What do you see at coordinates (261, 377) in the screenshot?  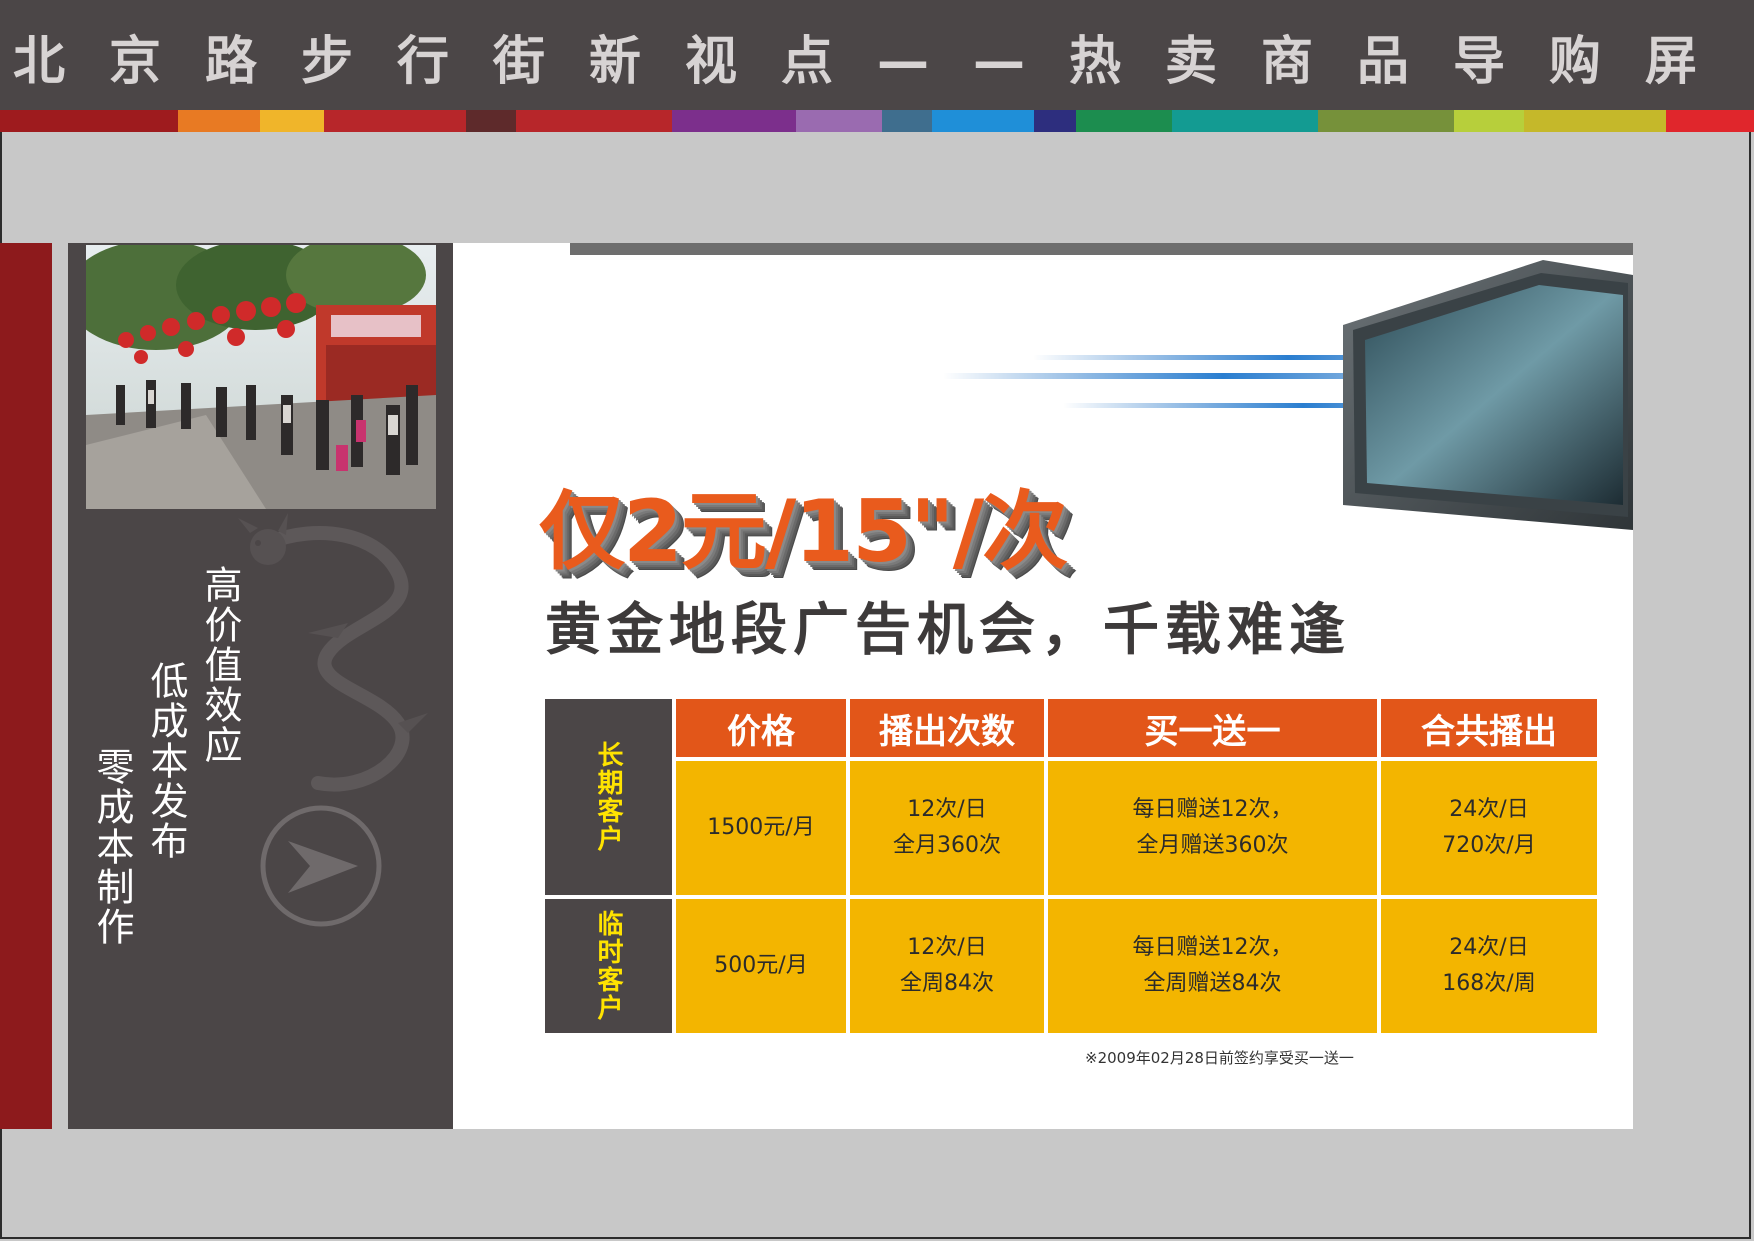 I see `street-photo` at bounding box center [261, 377].